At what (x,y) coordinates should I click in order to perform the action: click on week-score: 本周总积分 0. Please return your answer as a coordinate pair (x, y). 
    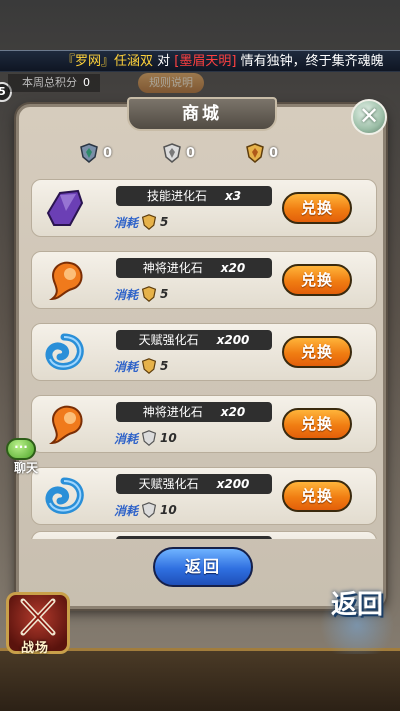
    Looking at the image, I should click on (54, 83).